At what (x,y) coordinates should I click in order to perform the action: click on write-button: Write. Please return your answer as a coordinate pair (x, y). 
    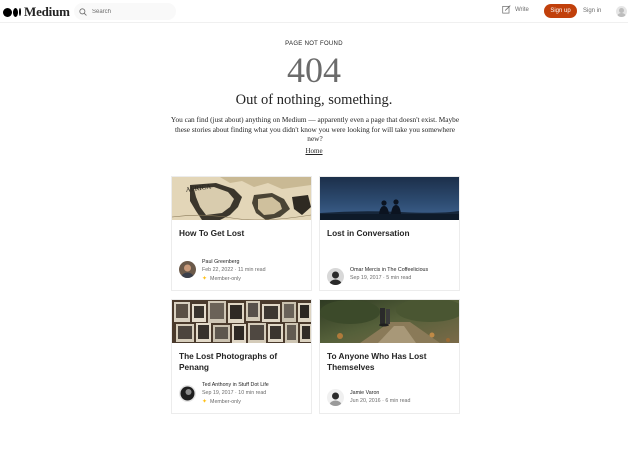
    Looking at the image, I should click on (515, 9).